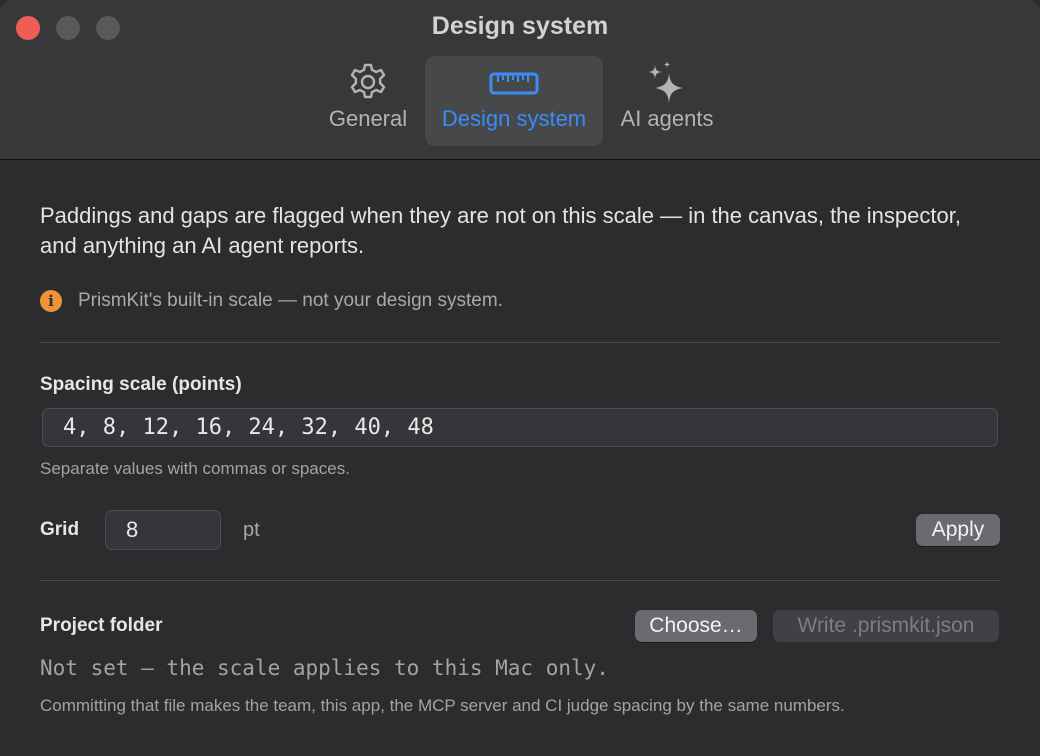  I want to click on window-title: Design system, so click(520, 26).